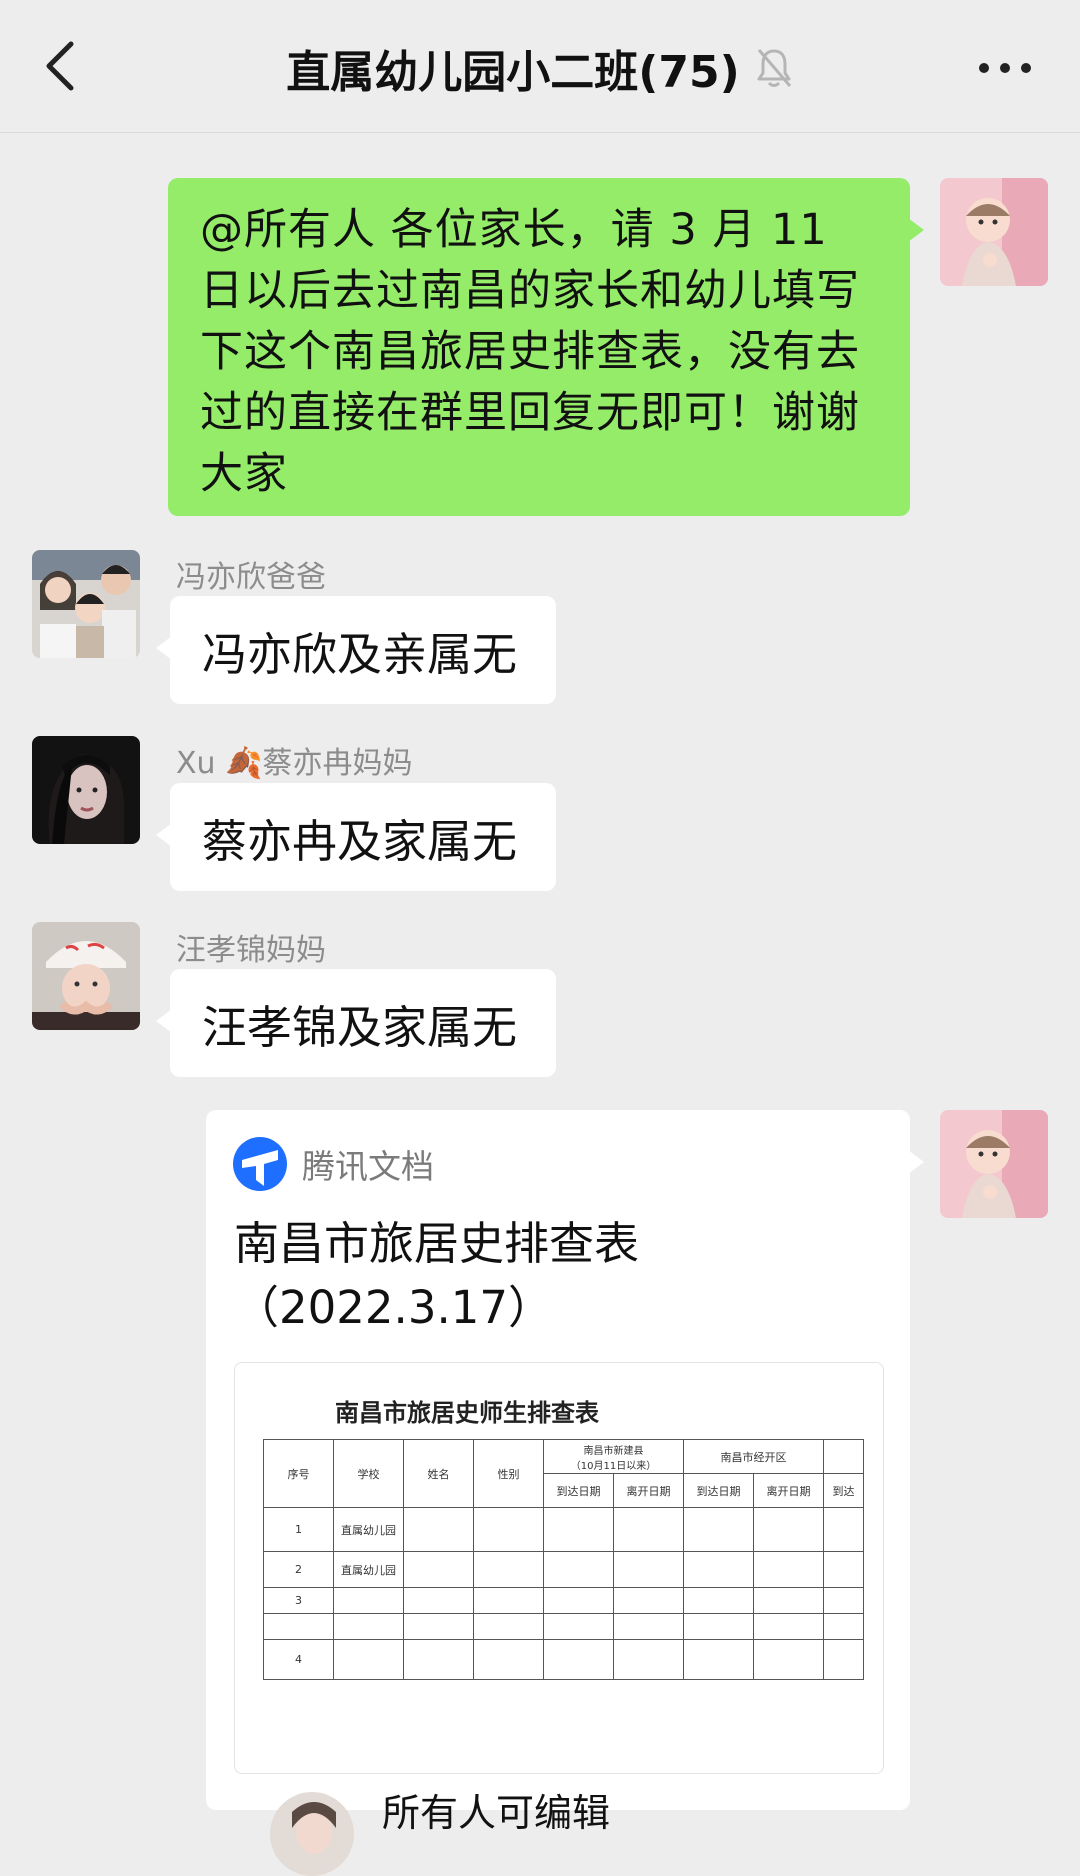 The height and width of the screenshot is (1876, 1080). I want to click on table-header-cell: 序号, so click(298, 1473).